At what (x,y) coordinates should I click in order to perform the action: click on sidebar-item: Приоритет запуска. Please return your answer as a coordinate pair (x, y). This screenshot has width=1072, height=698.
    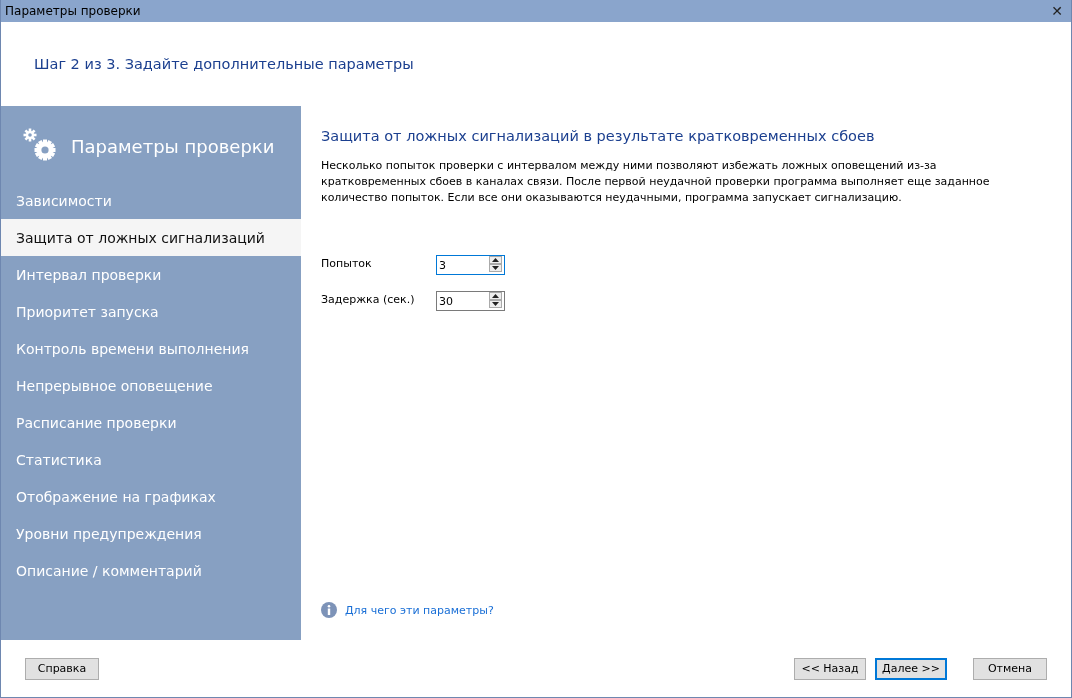
    Looking at the image, I should click on (151, 311).